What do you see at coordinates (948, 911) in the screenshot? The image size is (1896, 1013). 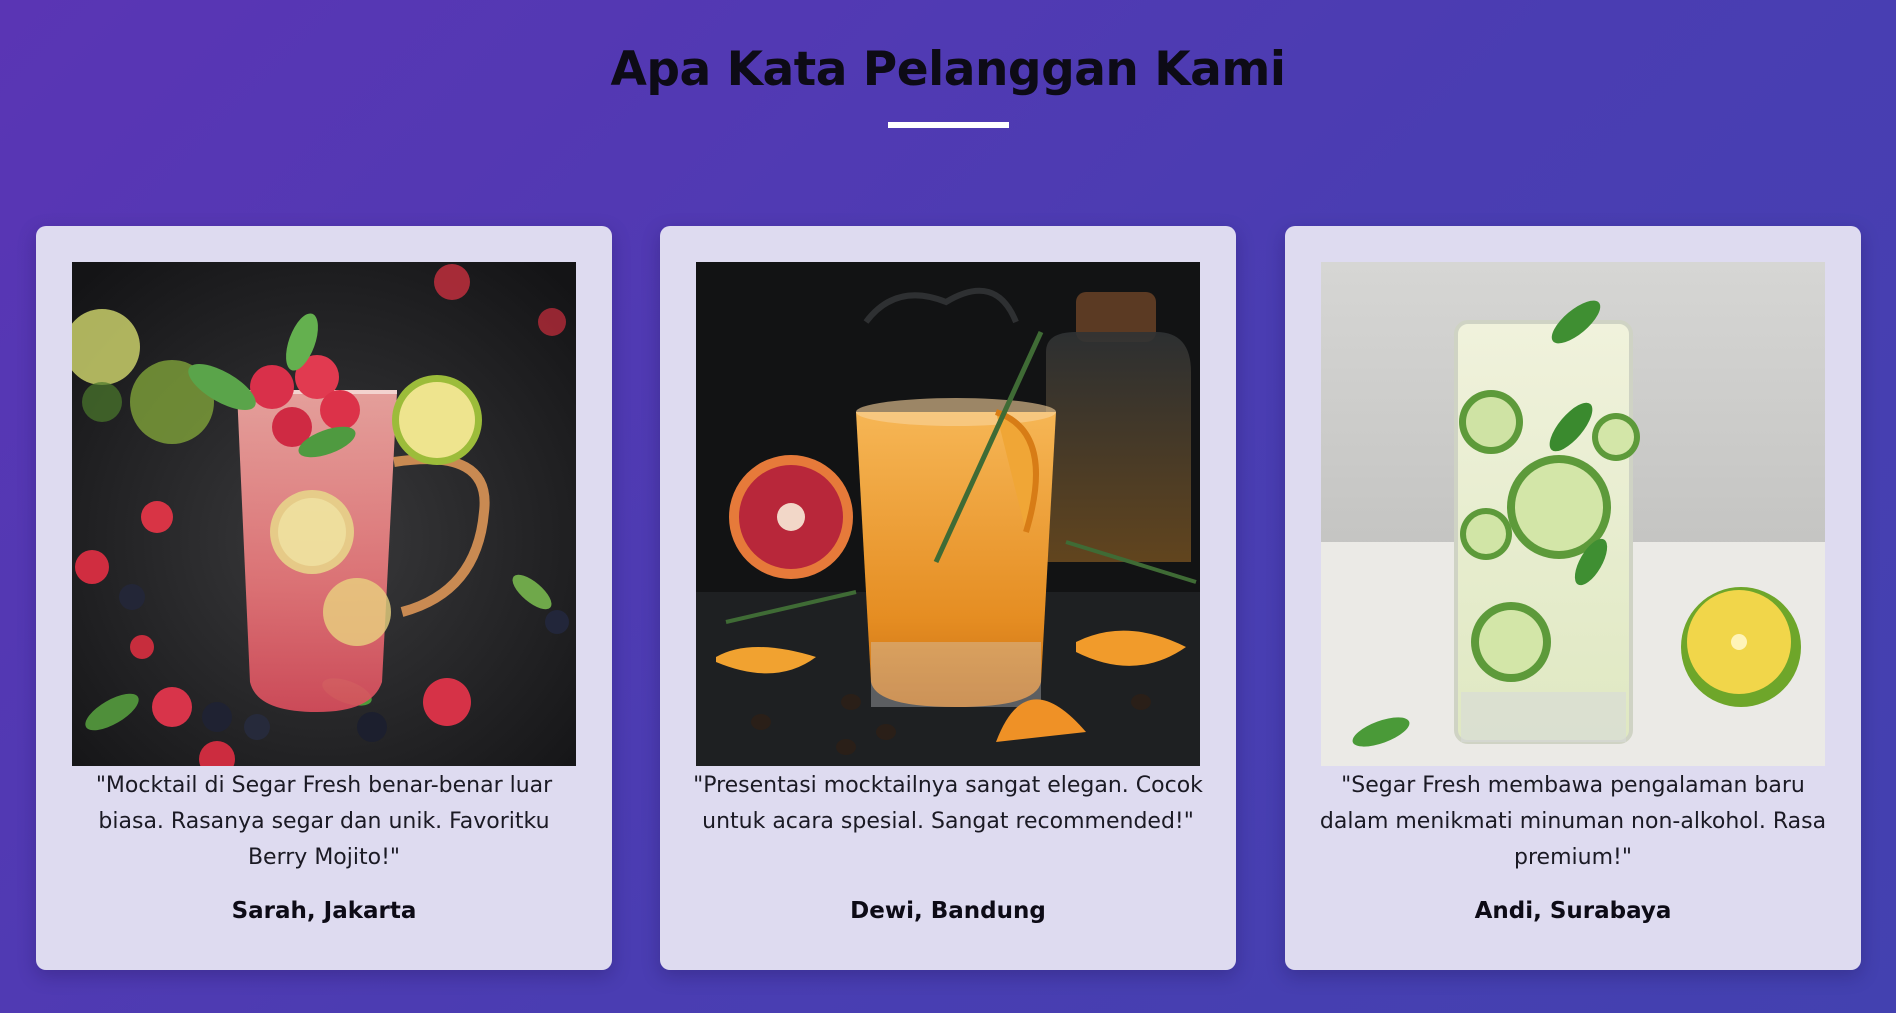 I see `testimonial-author: Dewi, Bandung` at bounding box center [948, 911].